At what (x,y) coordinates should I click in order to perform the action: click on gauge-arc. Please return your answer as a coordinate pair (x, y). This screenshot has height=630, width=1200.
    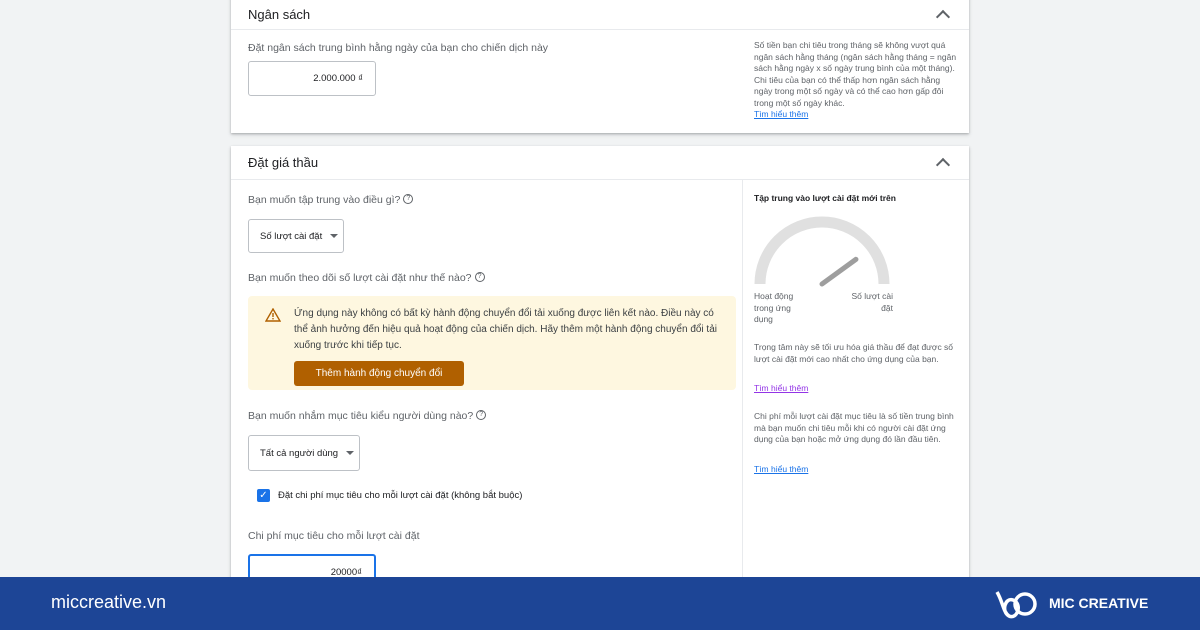
    Looking at the image, I should click on (822, 250).